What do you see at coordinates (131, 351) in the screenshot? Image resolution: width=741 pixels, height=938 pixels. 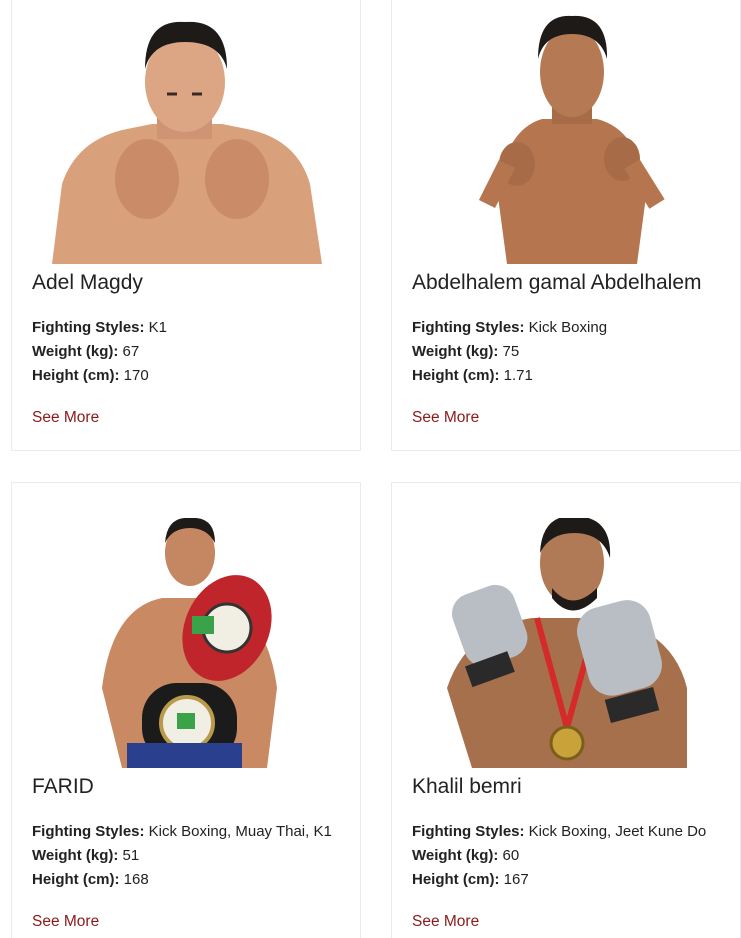 I see `weight-value: 67` at bounding box center [131, 351].